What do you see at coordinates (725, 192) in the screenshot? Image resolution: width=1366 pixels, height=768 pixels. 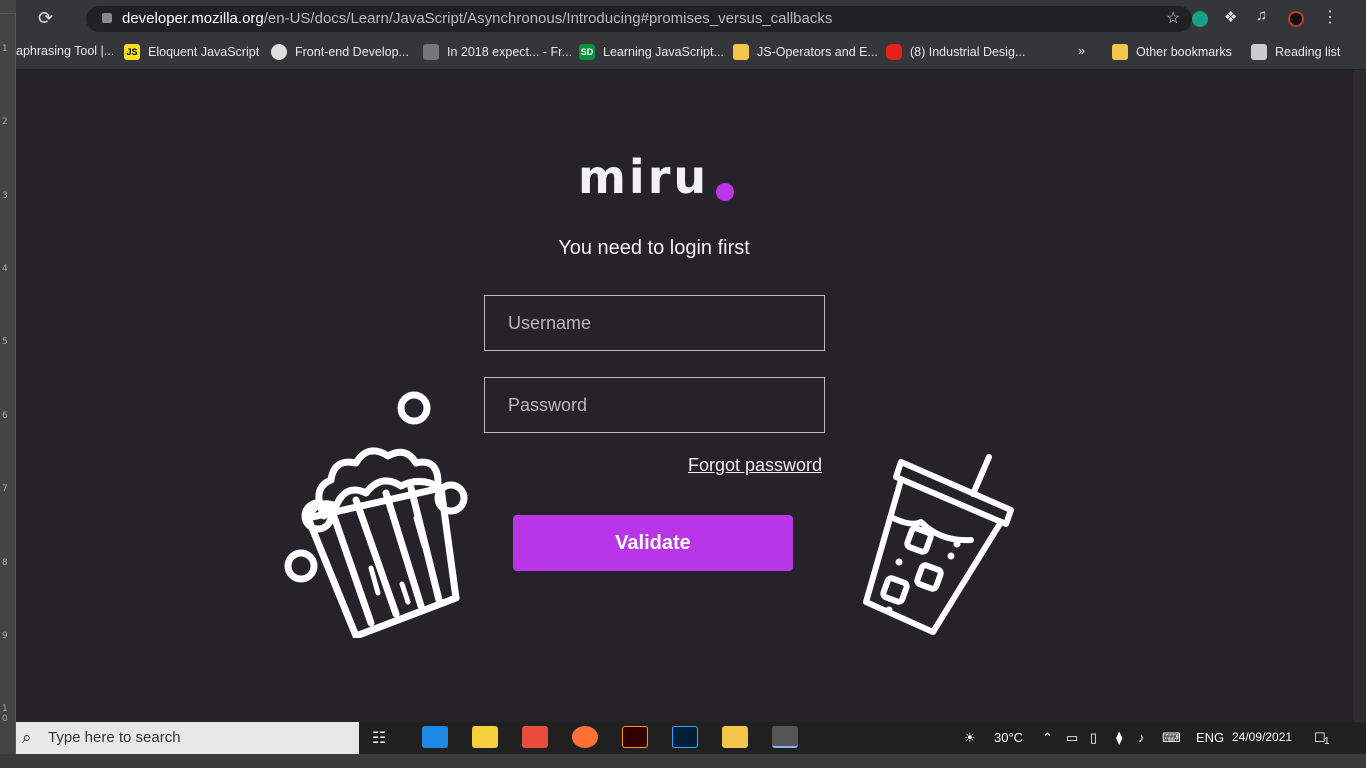 I see `logo-dot` at bounding box center [725, 192].